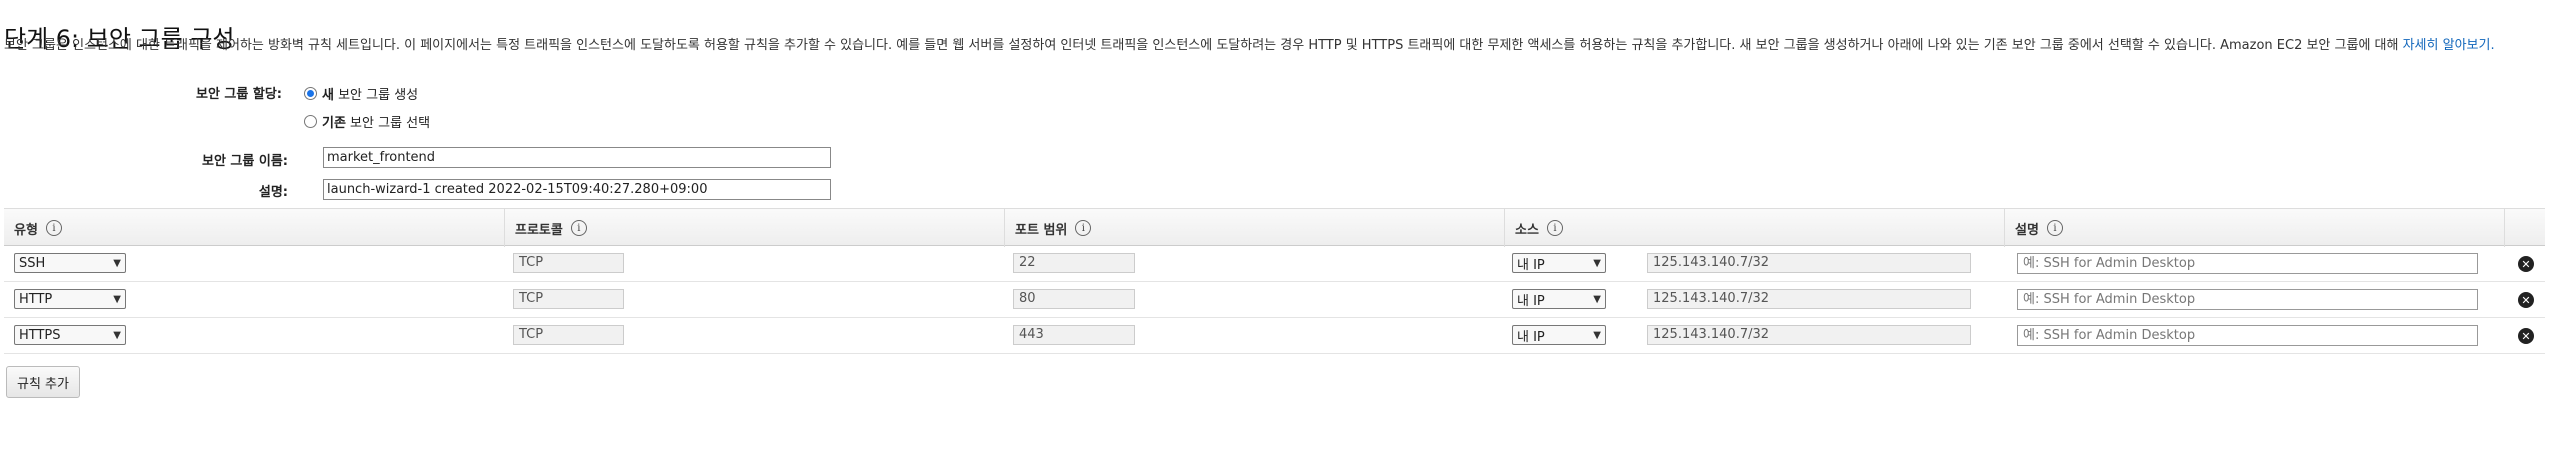 The image size is (2549, 464). What do you see at coordinates (70, 335) in the screenshot?
I see `type-select: HTTPS ▼` at bounding box center [70, 335].